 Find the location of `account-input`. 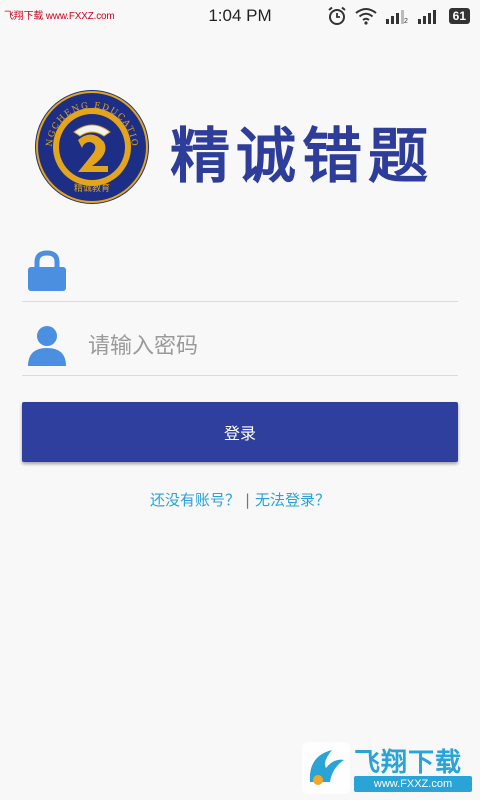

account-input is located at coordinates (271, 270).